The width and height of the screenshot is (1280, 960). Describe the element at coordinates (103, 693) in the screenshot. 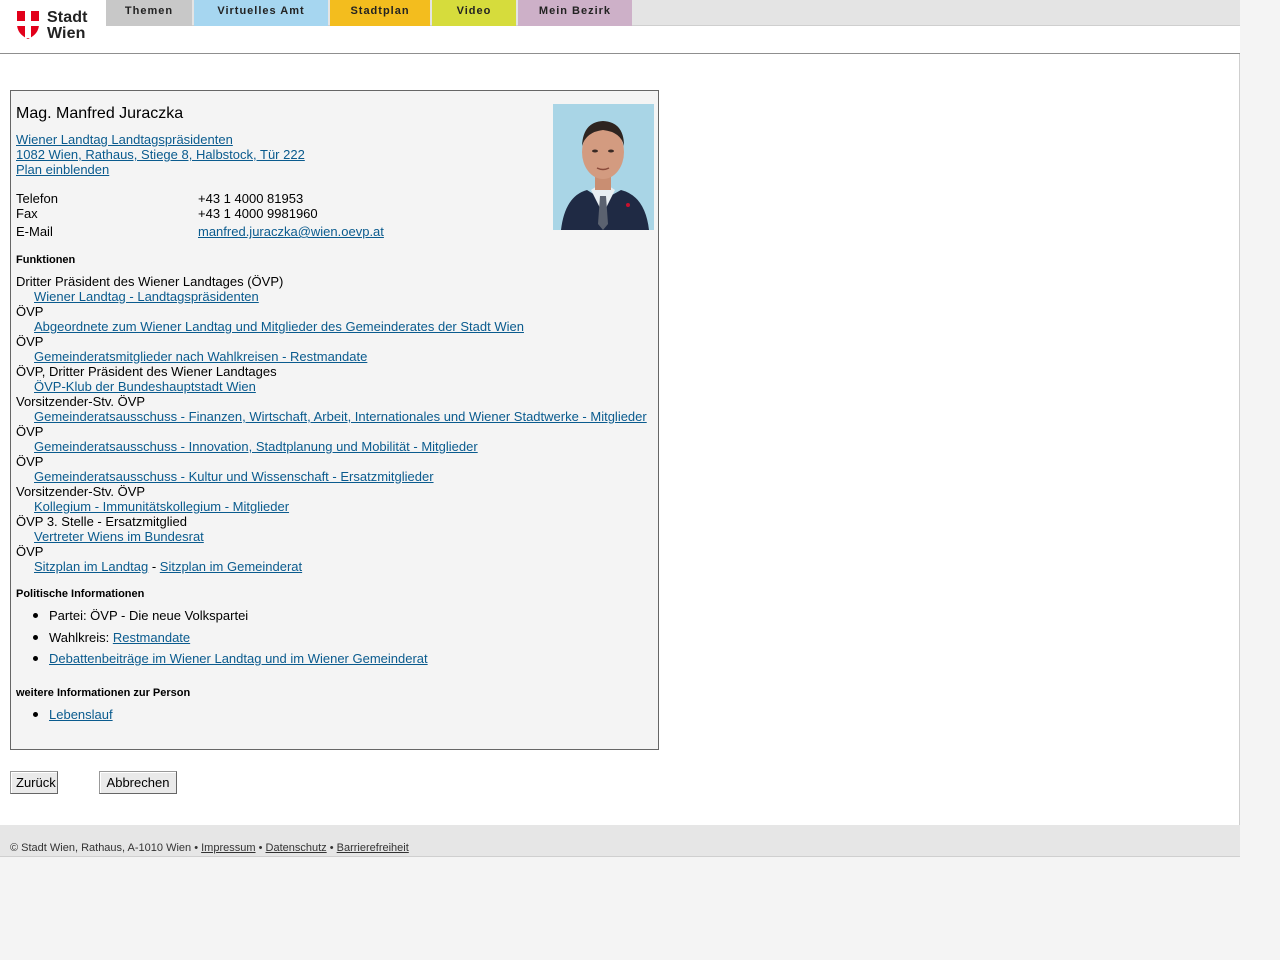

I see `more-info-heading: weitere Informationen zur Person` at that location.